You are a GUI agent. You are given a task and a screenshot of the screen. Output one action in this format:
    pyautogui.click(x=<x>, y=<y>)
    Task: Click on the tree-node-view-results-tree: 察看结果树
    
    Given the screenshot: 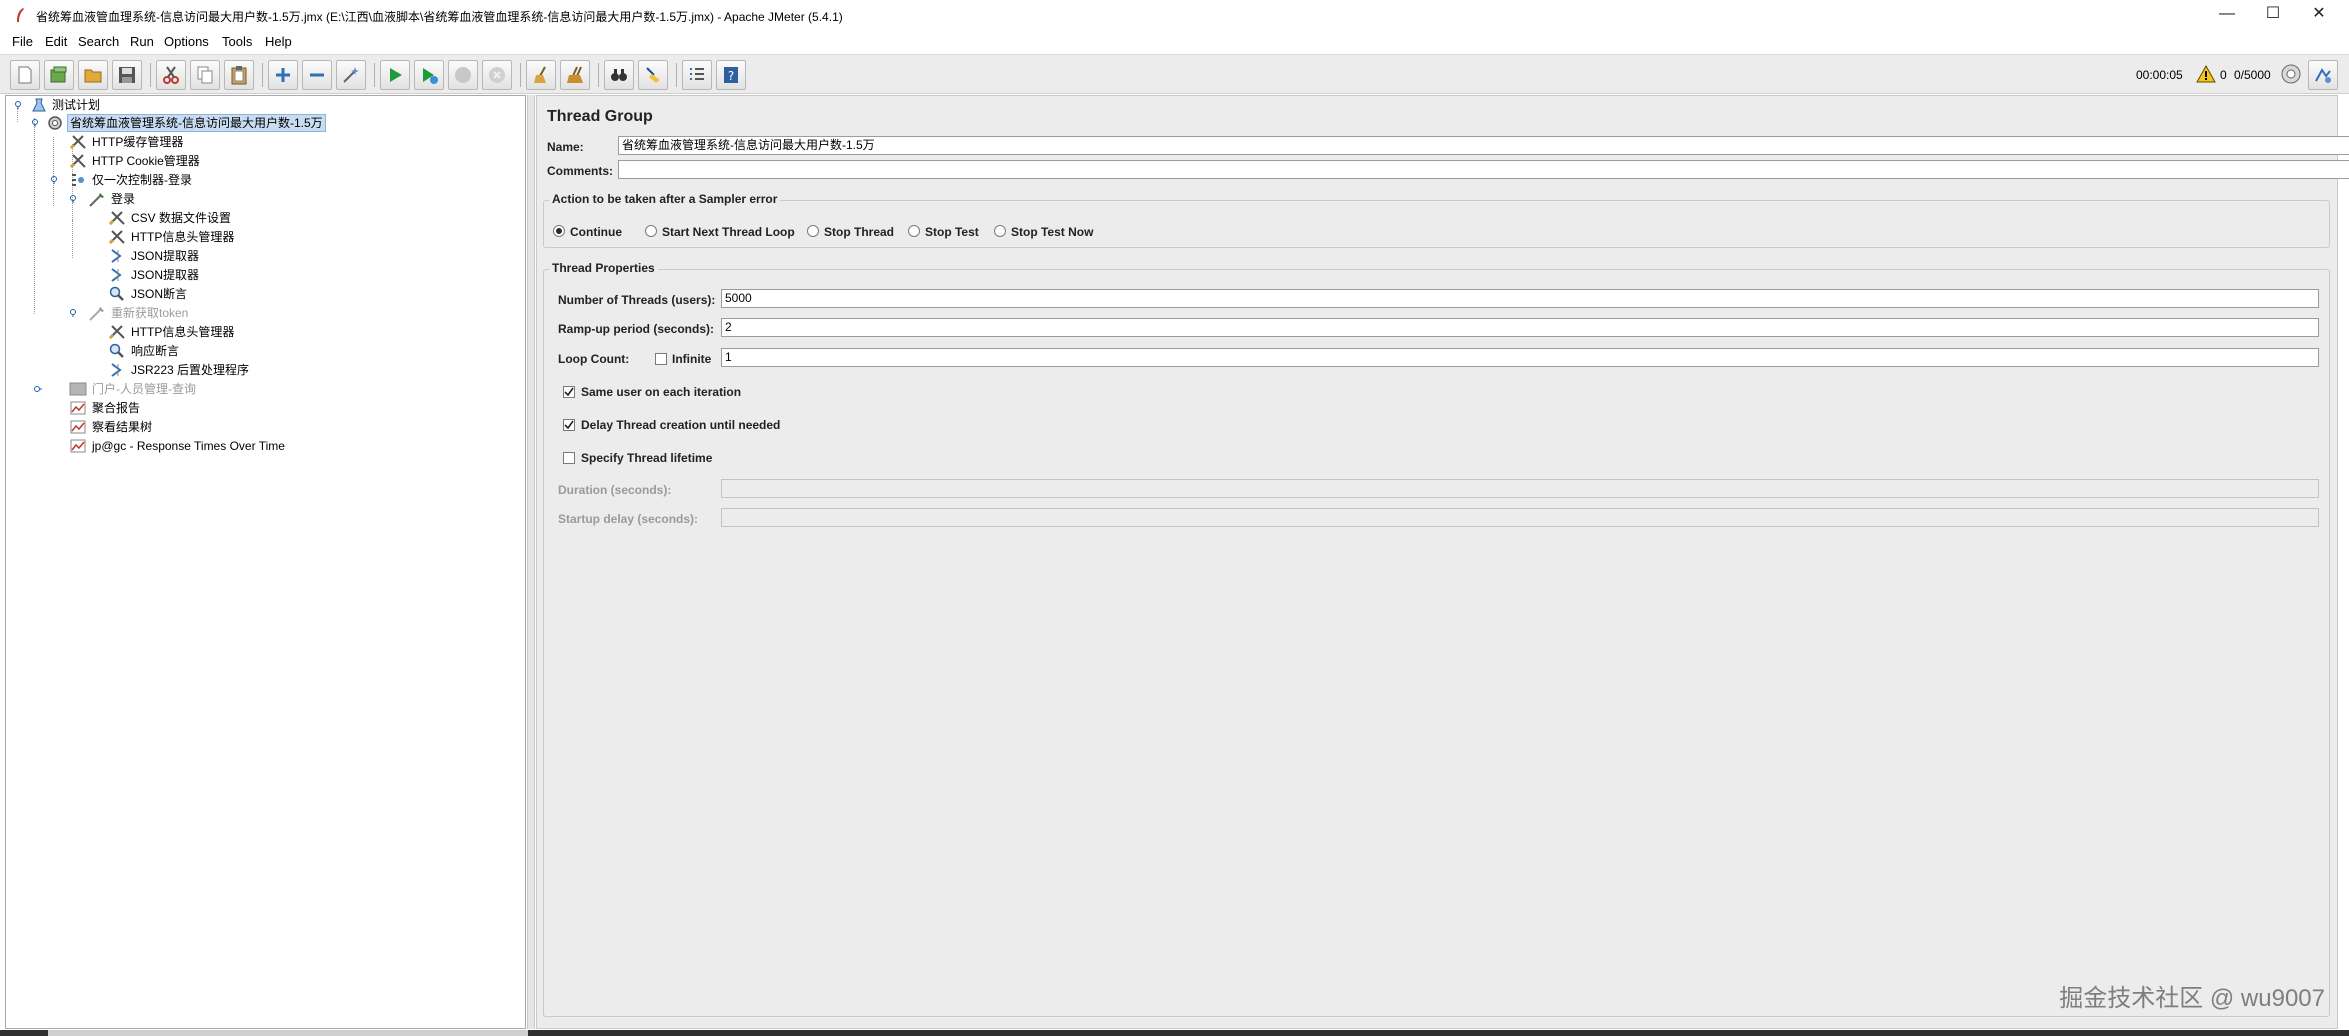 What is the action you would take?
    pyautogui.click(x=263, y=427)
    